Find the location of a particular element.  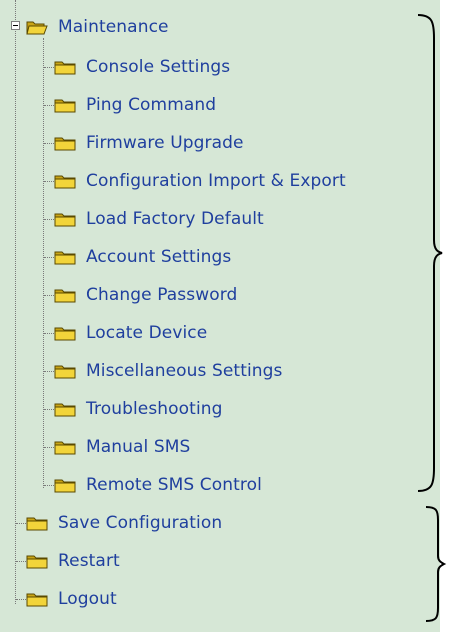

tree-node-save-configuration: Save Configuration is located at coordinates (124, 523).